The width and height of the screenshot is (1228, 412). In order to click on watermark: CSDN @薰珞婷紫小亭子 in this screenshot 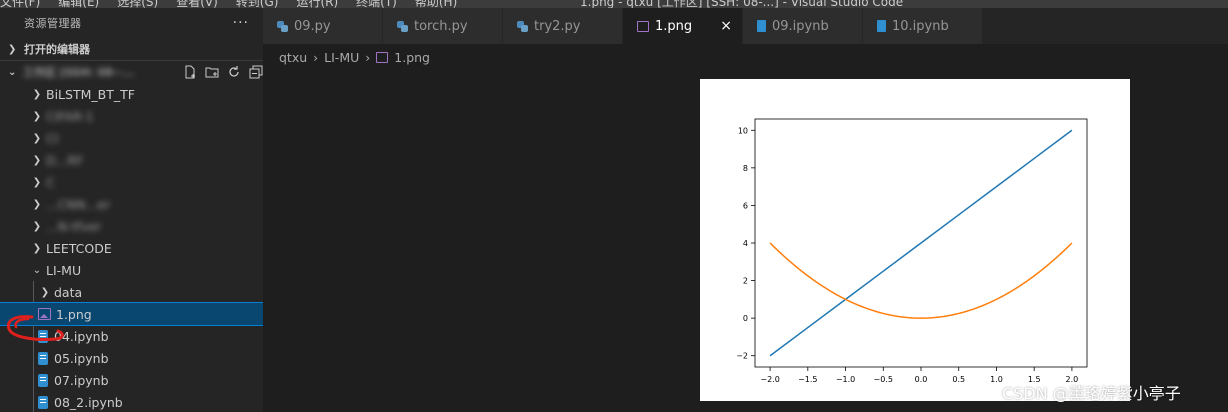, I will do `click(1091, 393)`.